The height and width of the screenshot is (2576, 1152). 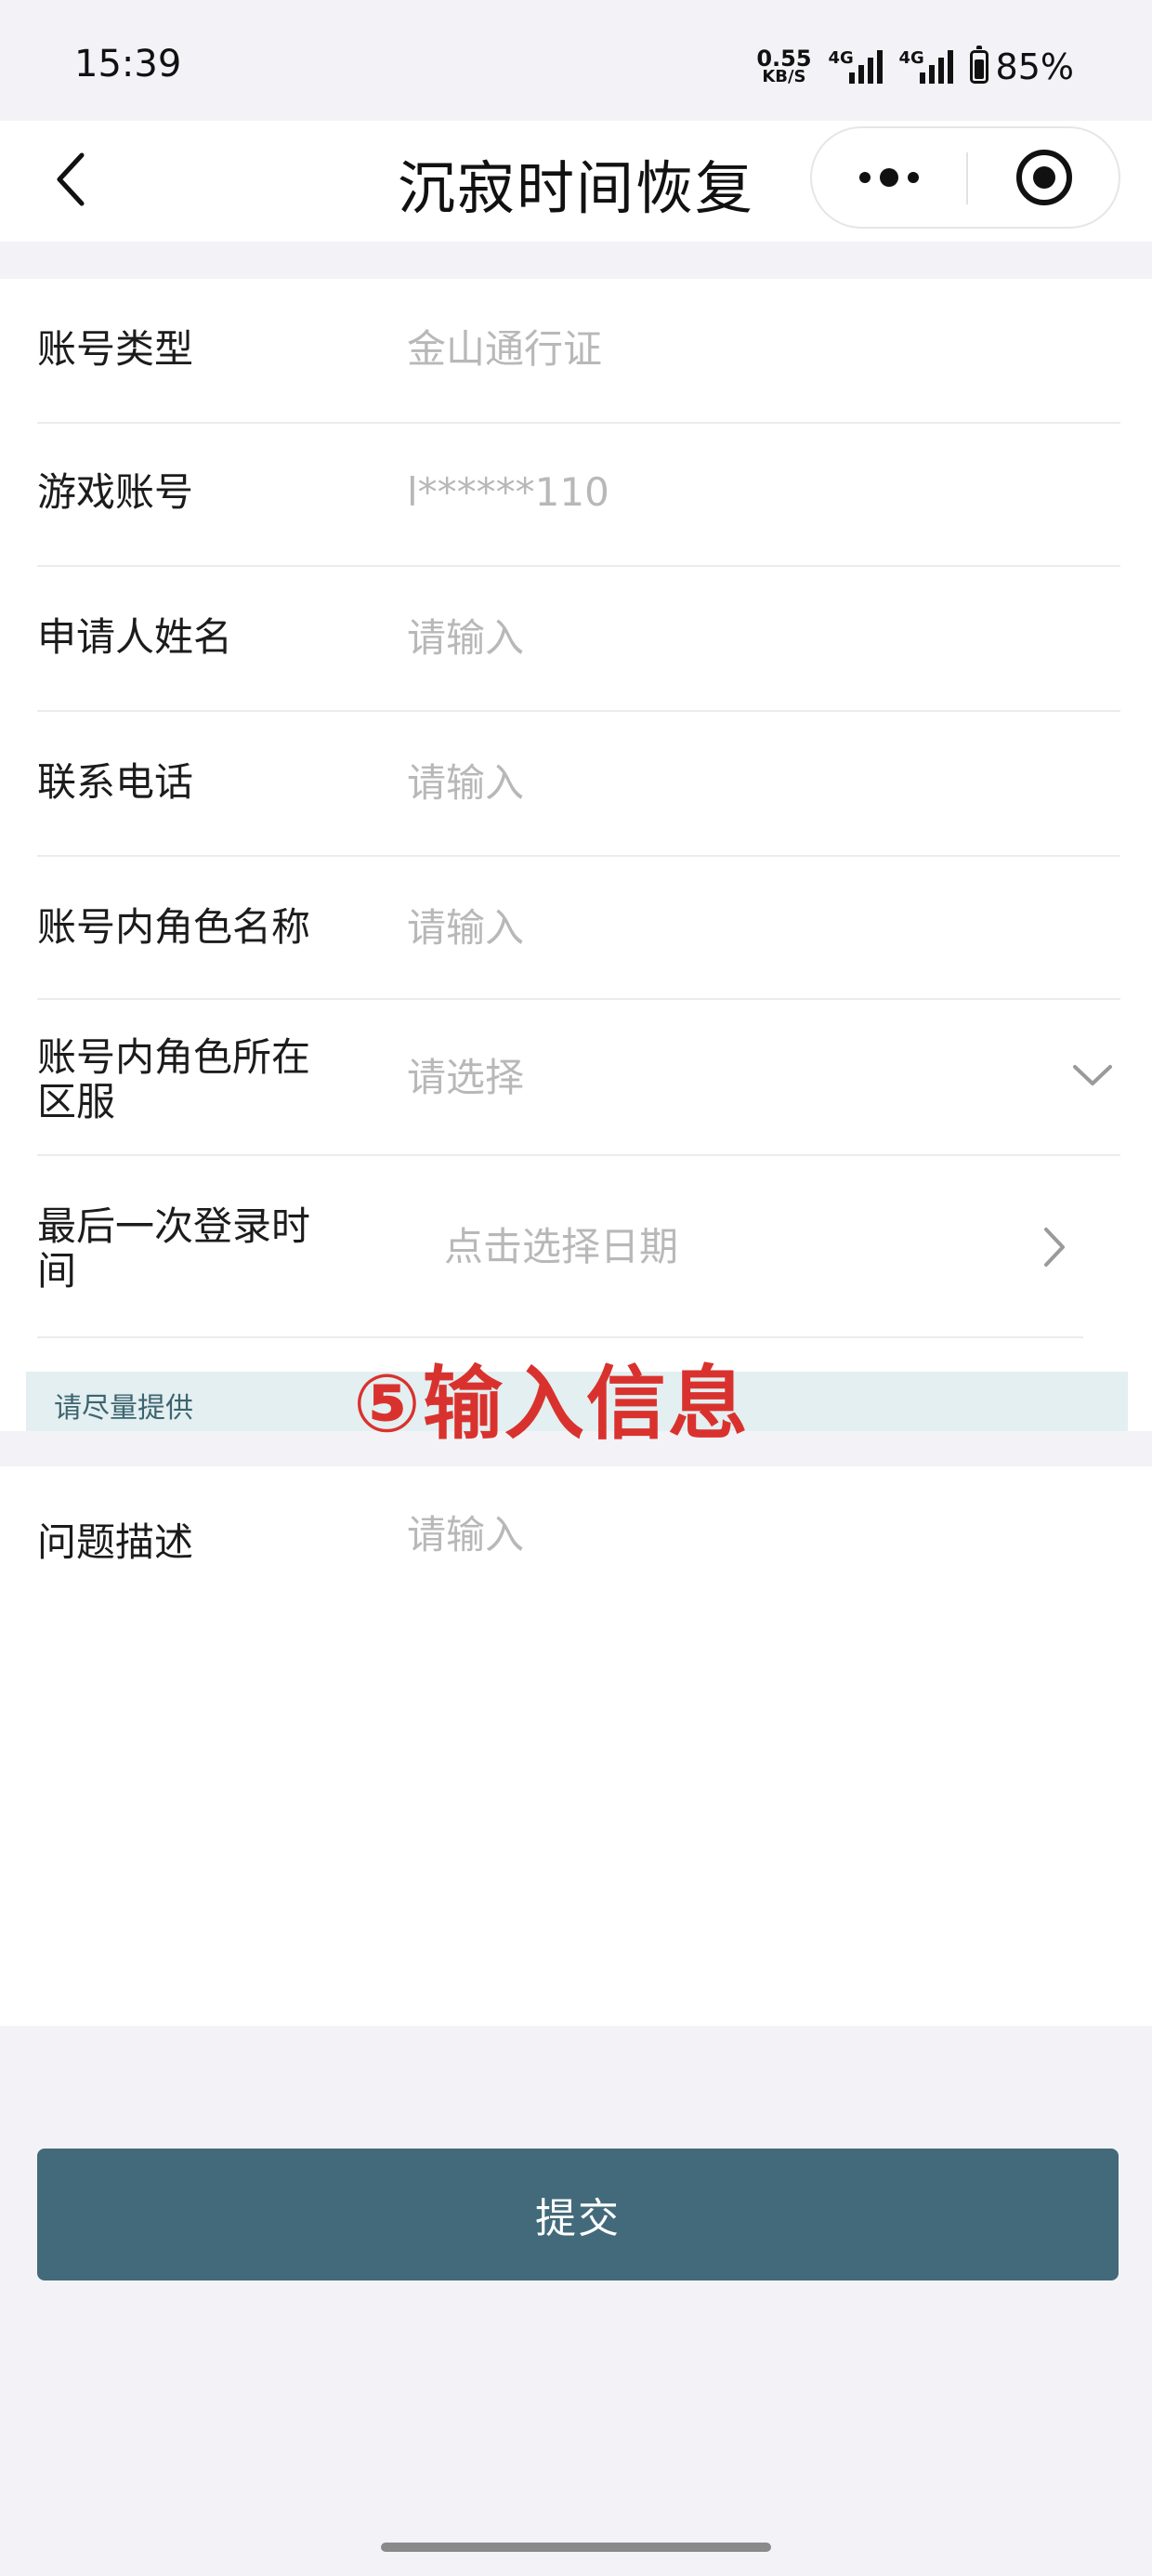 I want to click on description-input, so click(x=760, y=1745).